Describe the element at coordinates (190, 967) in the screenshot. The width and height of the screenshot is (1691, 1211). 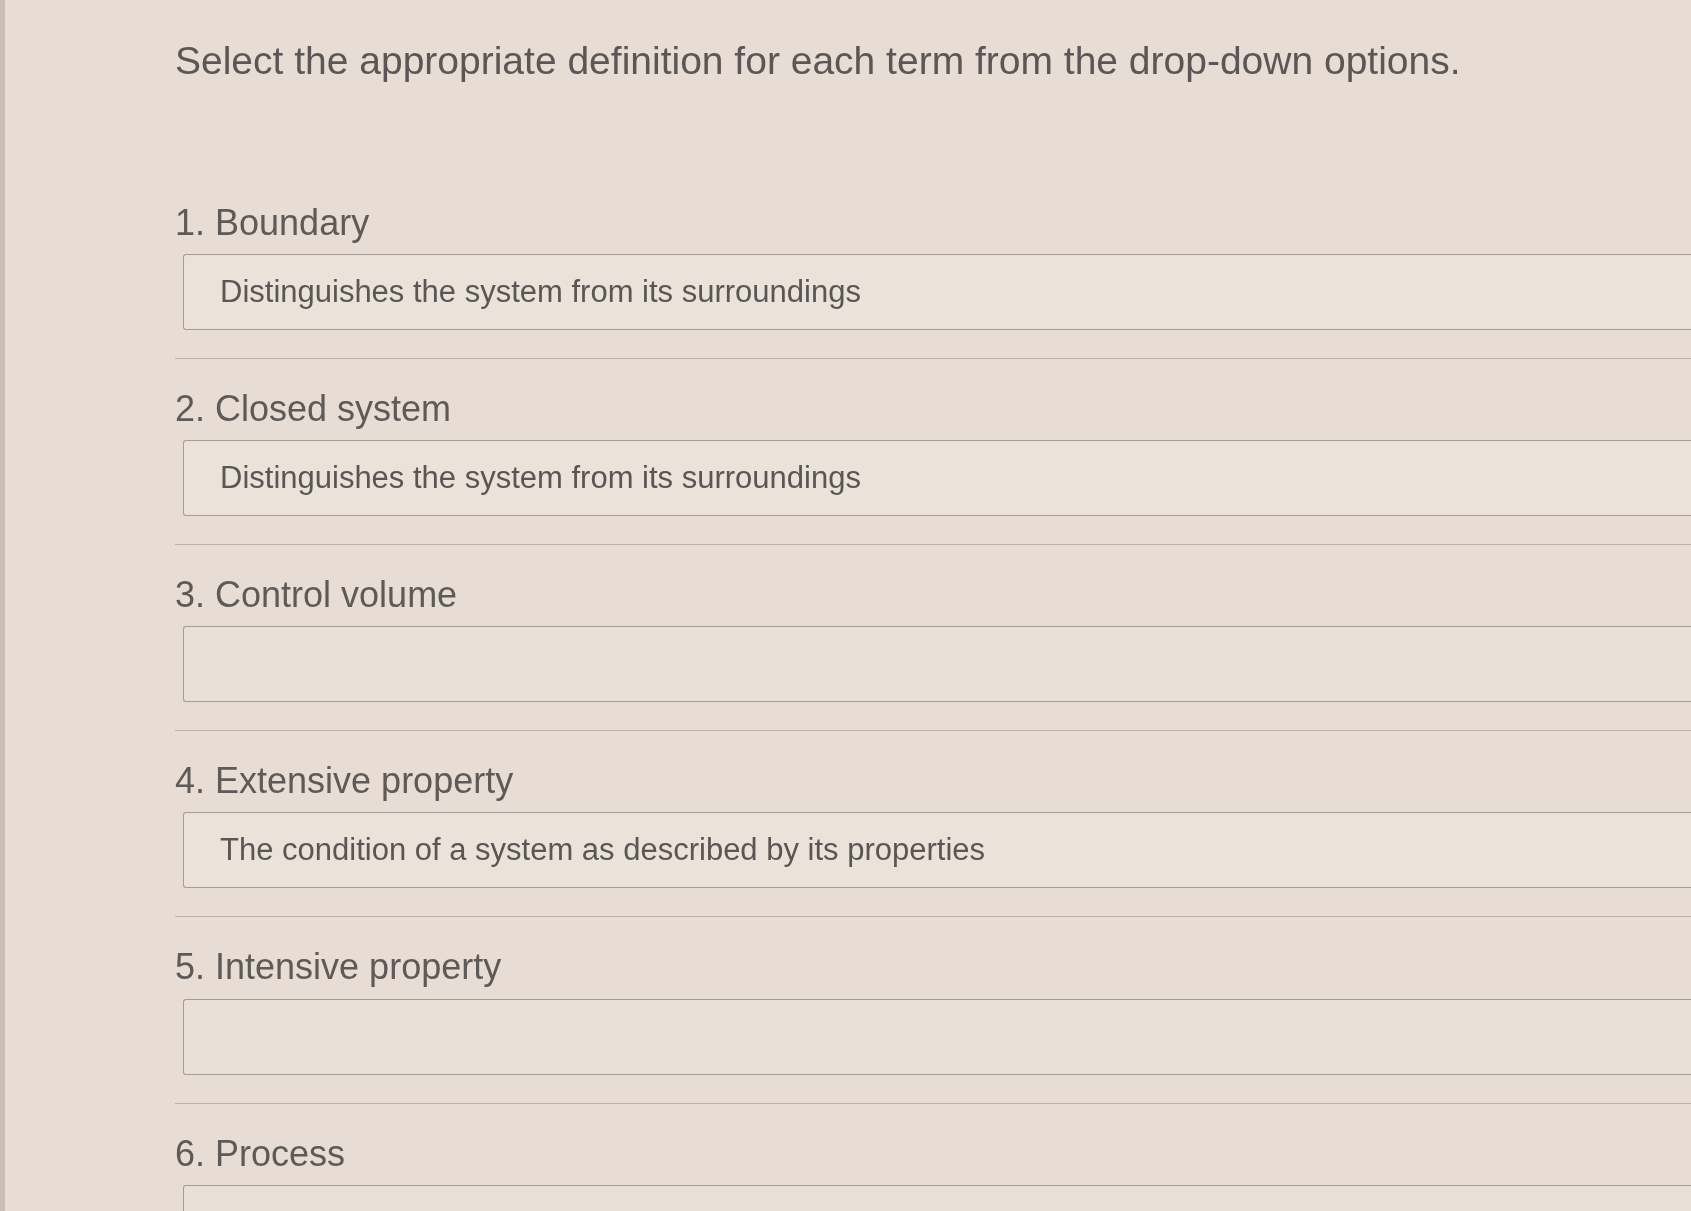
I see `question-number: 5.` at that location.